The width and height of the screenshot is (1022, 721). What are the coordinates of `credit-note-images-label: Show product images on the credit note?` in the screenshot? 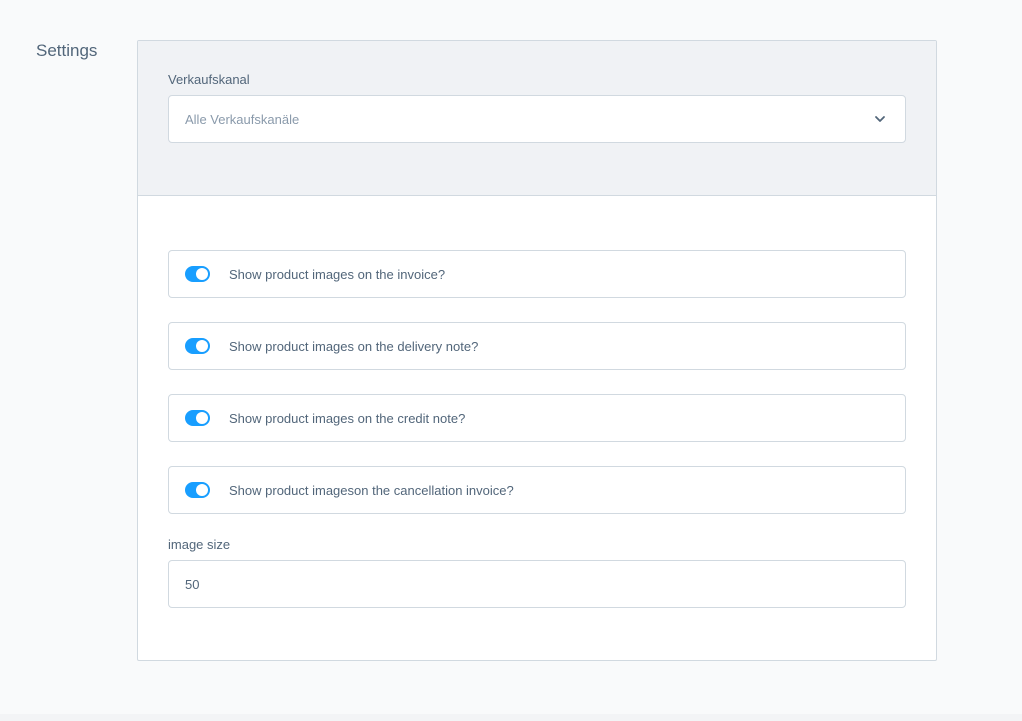 It's located at (347, 418).